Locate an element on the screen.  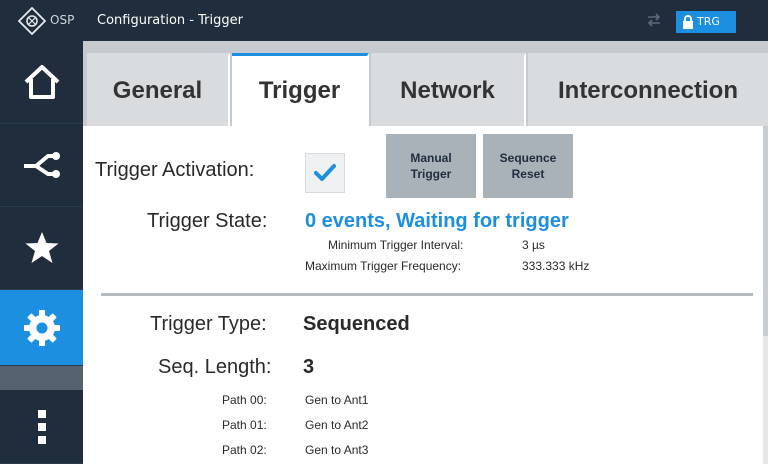
trigger-activation-checkbox is located at coordinates (325, 173).